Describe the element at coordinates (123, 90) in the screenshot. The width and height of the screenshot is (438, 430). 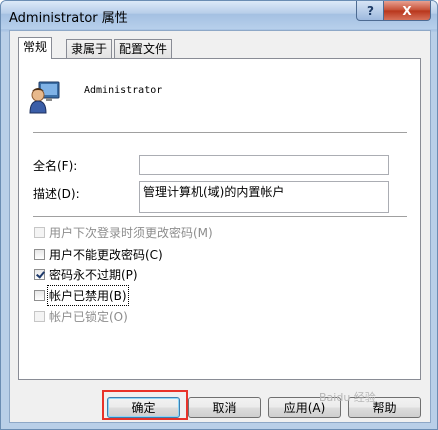
I see `account-name: Administrator` at that location.